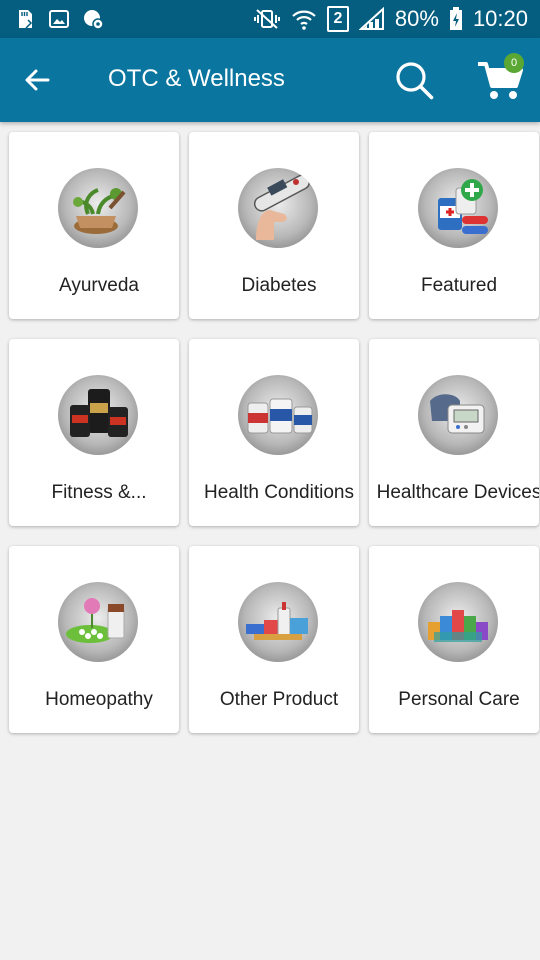 The width and height of the screenshot is (540, 960). What do you see at coordinates (416, 18) in the screenshot?
I see `battery-percent: 80%` at bounding box center [416, 18].